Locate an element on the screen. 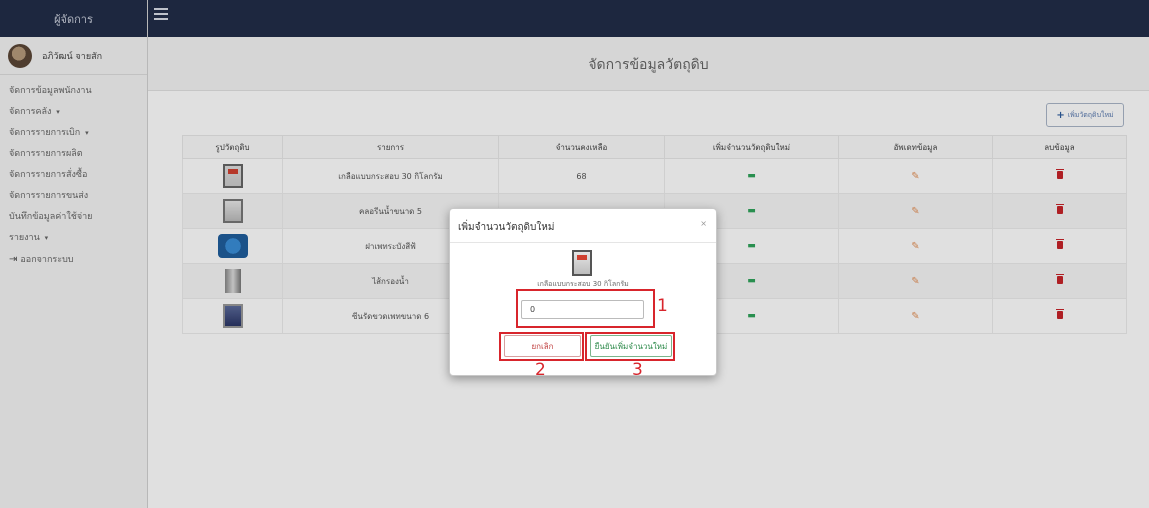 This screenshot has width=1149, height=508. close-icon: × is located at coordinates (703, 223).